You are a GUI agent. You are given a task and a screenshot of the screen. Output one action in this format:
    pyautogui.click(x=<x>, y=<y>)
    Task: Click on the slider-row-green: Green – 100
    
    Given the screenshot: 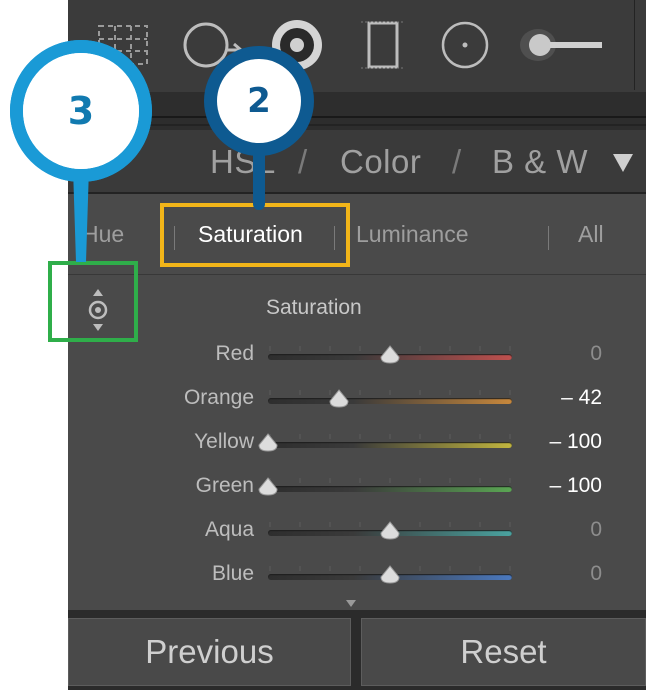 What is the action you would take?
    pyautogui.click(x=357, y=494)
    